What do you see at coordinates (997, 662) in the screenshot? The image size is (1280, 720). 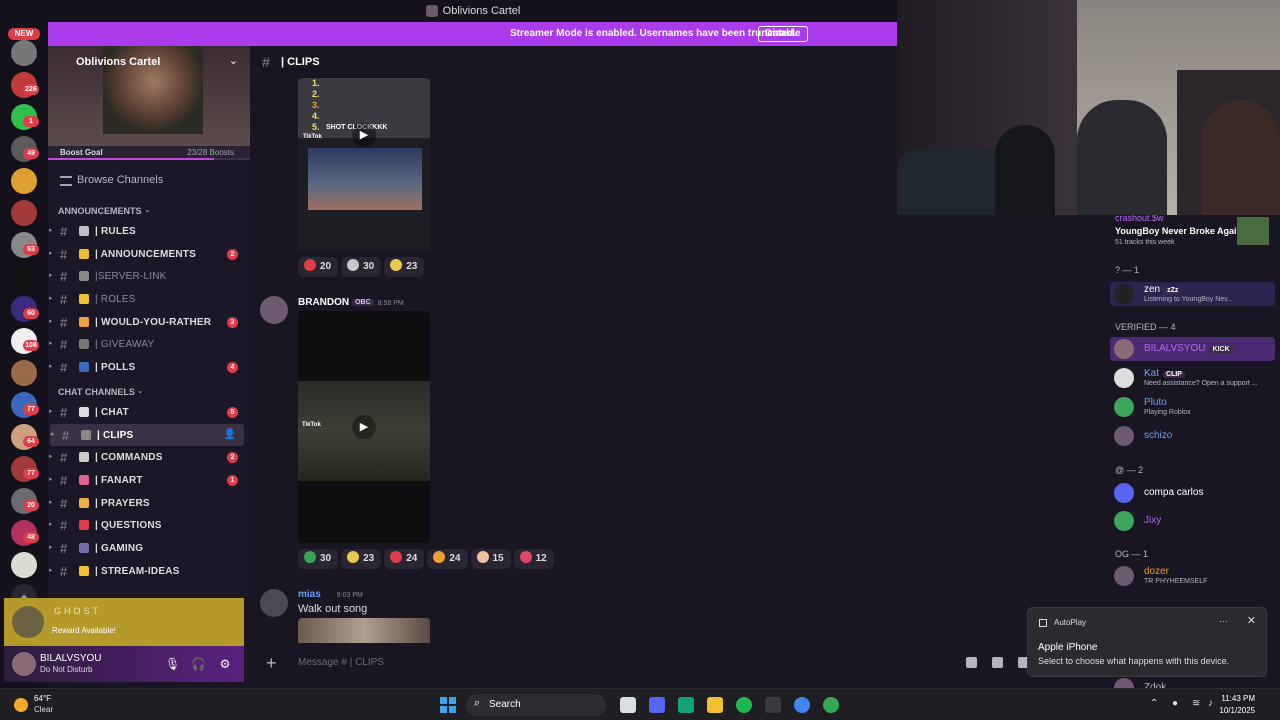 I see `gif-icon` at bounding box center [997, 662].